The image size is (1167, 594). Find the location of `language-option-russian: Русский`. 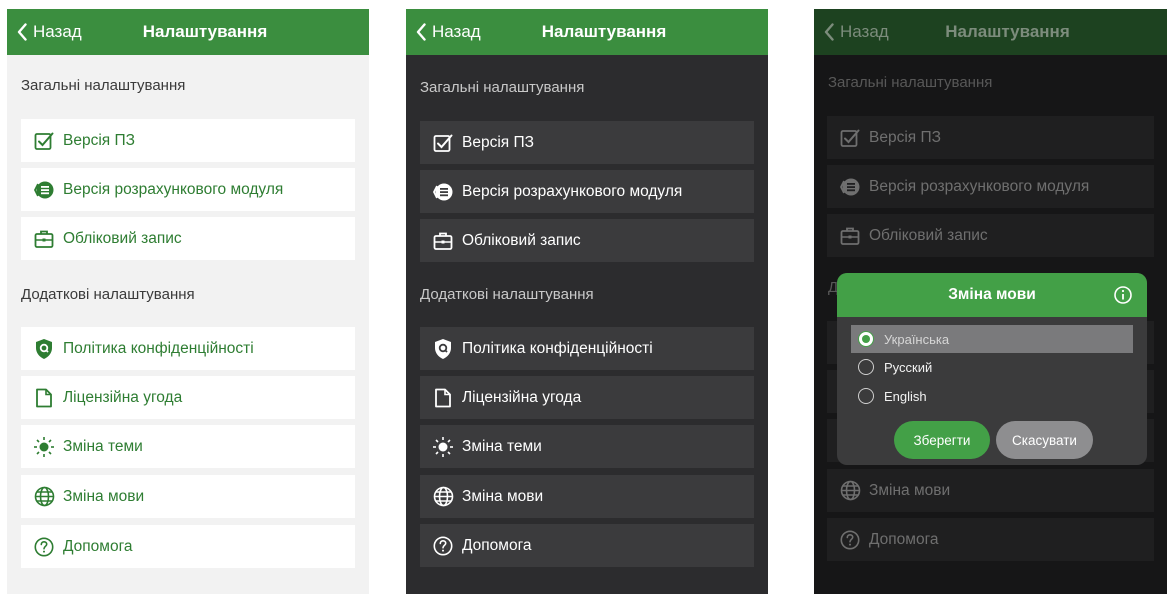

language-option-russian: Русский is located at coordinates (992, 367).